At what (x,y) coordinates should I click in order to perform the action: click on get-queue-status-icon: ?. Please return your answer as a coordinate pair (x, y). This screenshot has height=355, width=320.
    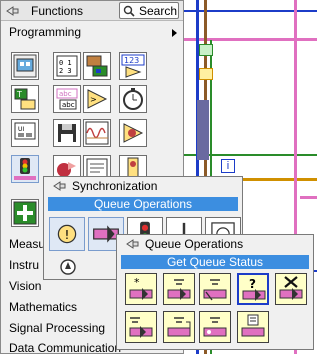
    Looking at the image, I should click on (253, 289).